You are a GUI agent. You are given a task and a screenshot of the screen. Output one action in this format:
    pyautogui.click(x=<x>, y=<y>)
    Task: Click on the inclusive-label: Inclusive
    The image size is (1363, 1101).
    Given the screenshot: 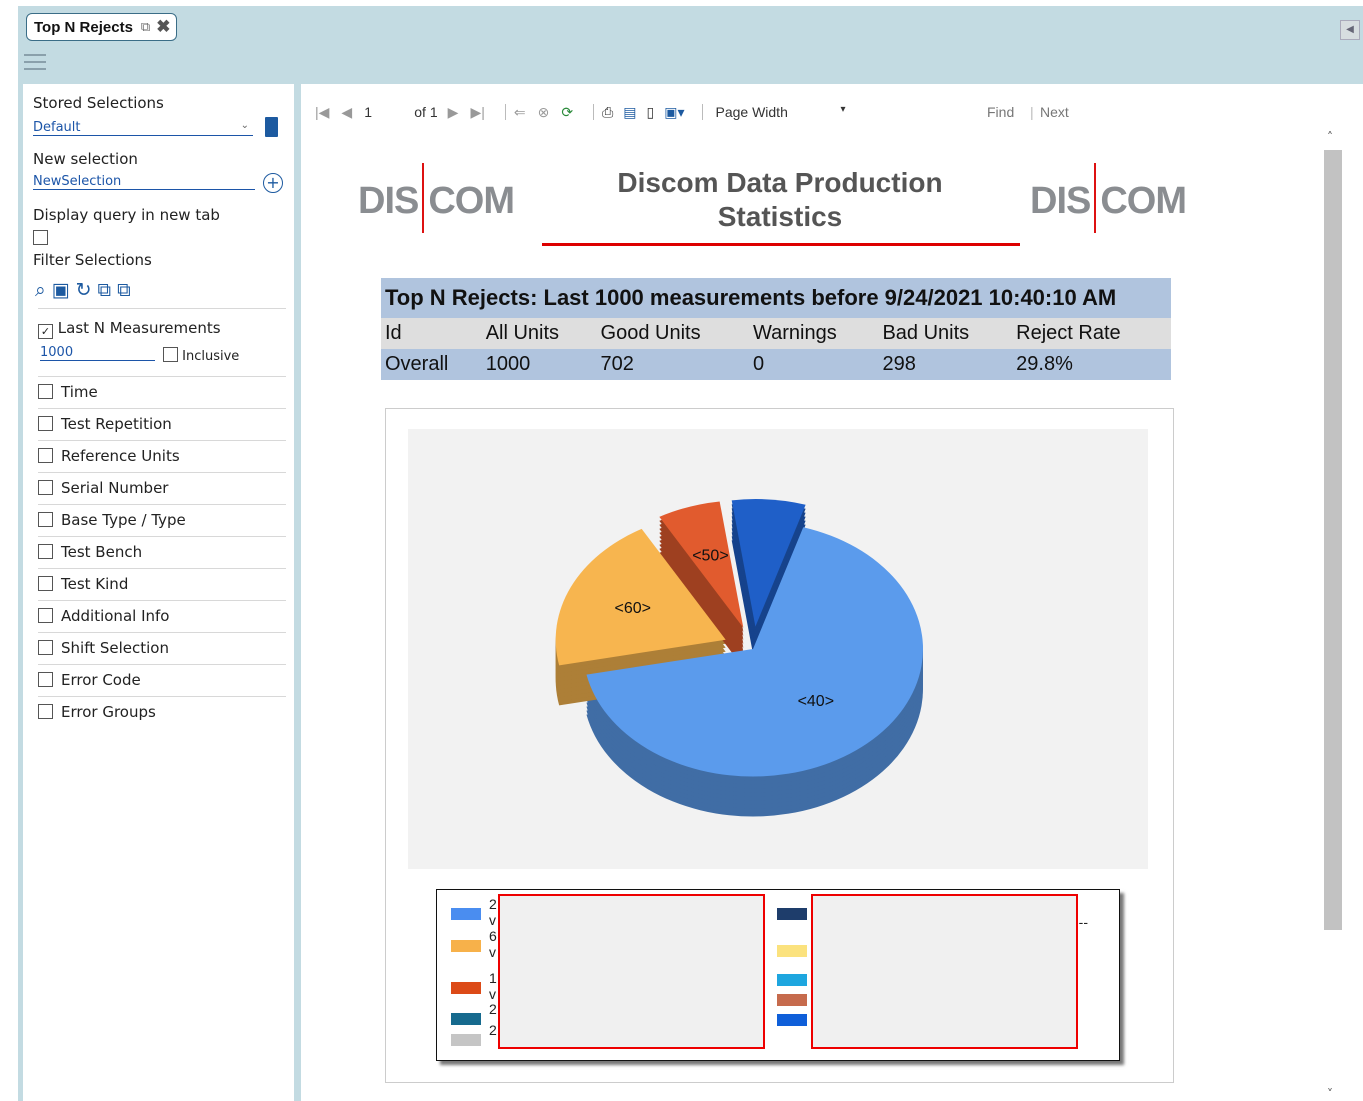 What is the action you would take?
    pyautogui.click(x=211, y=356)
    